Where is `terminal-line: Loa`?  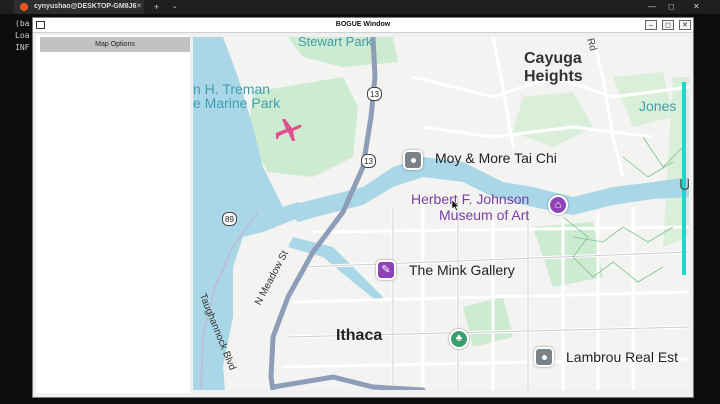
terminal-line: Loa is located at coordinates (22, 35).